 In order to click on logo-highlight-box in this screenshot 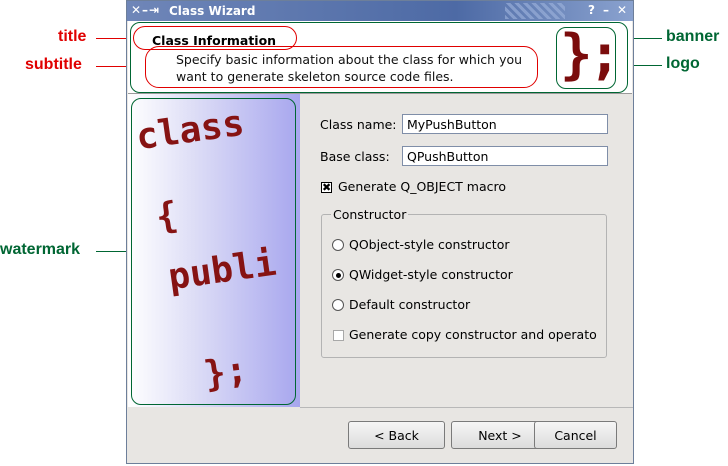, I will do `click(586, 58)`.